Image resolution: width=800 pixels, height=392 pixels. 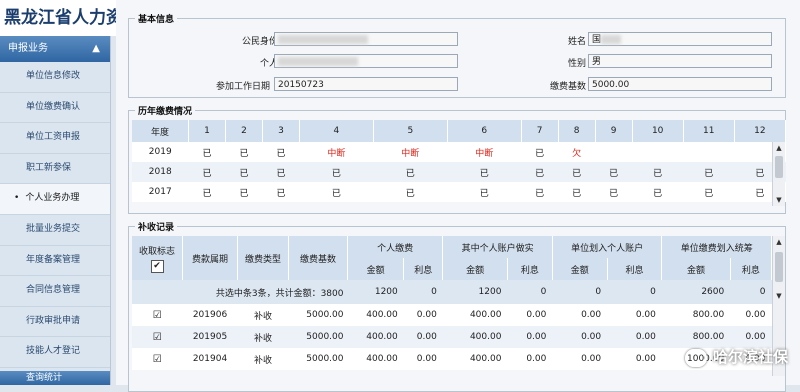 What do you see at coordinates (577, 152) in the screenshot?
I see `history-cell: 欠` at bounding box center [577, 152].